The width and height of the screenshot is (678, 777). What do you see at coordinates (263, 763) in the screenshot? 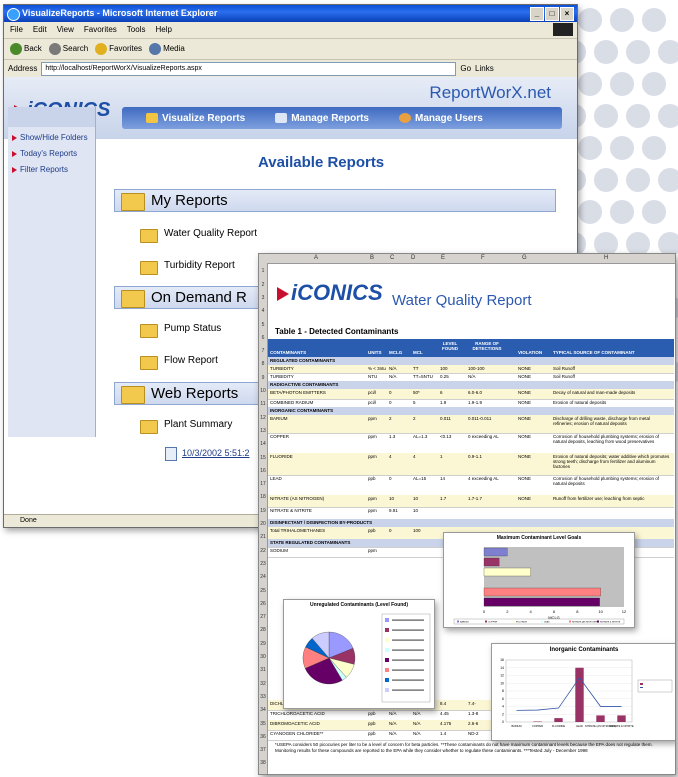
I see `row-number: 38` at bounding box center [263, 763].